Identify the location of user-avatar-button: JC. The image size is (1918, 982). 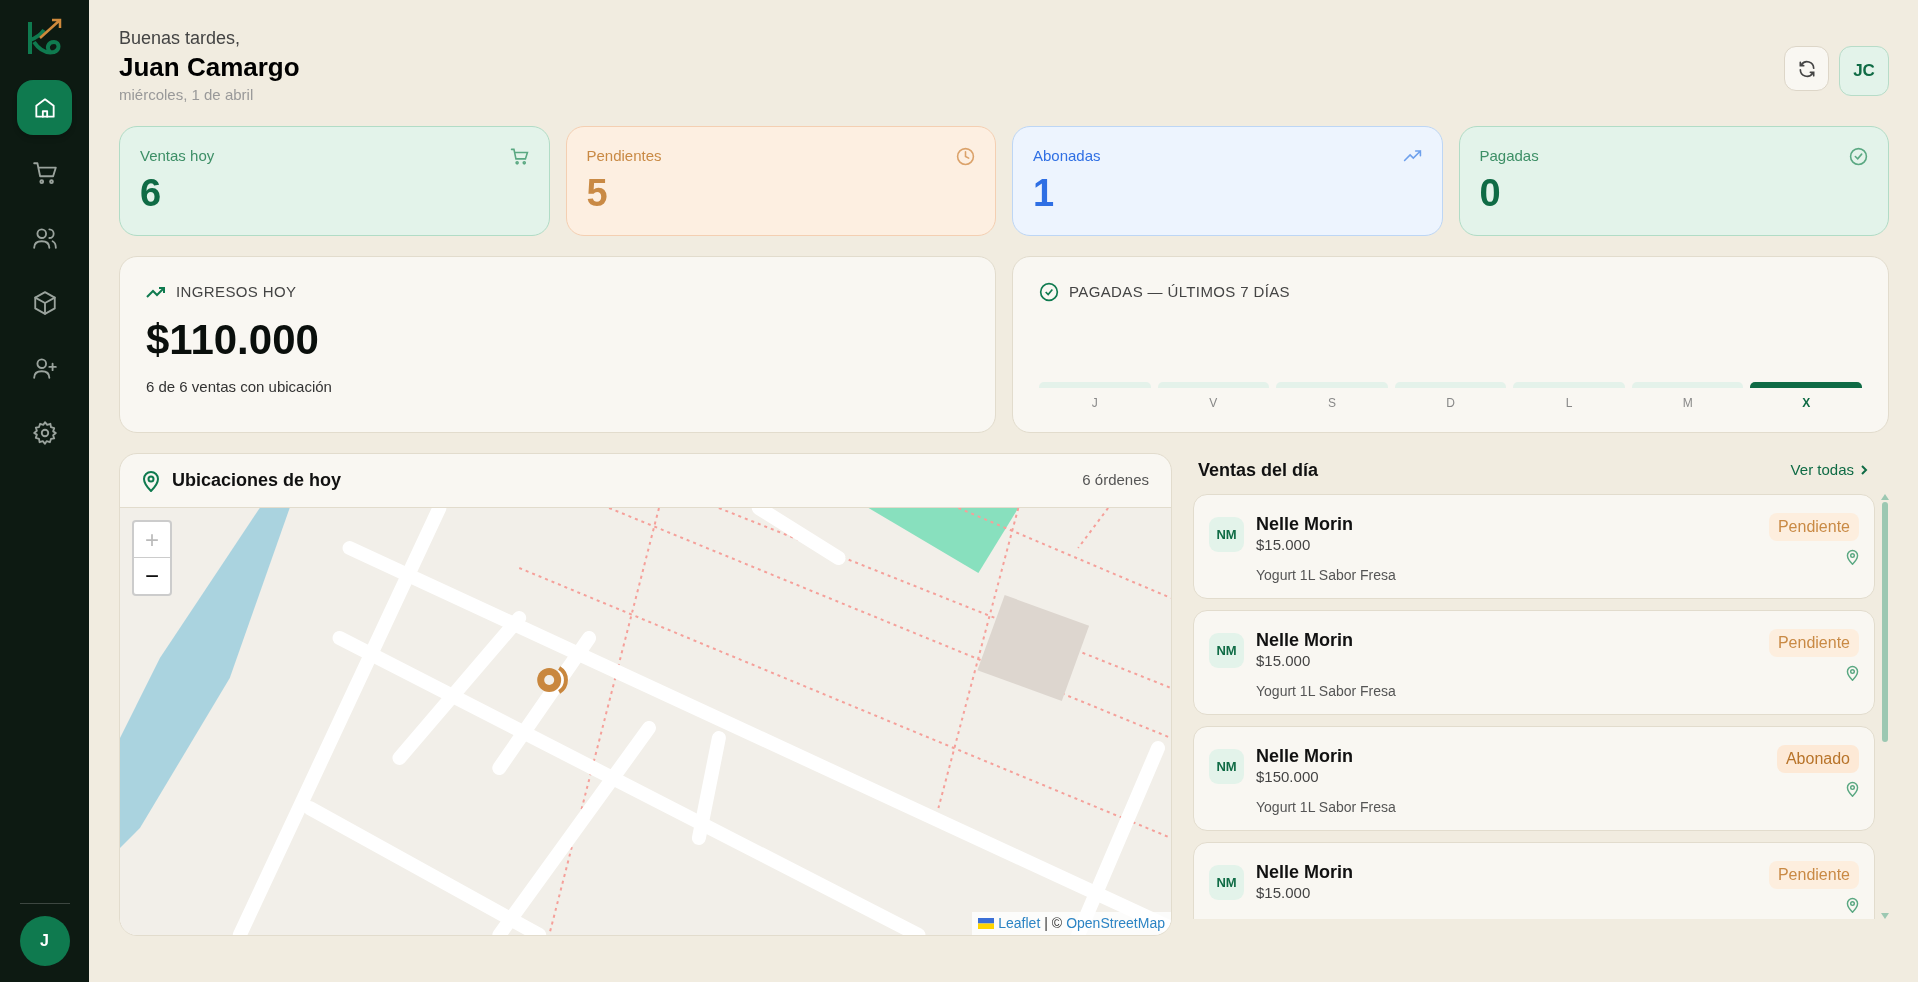
(1864, 71).